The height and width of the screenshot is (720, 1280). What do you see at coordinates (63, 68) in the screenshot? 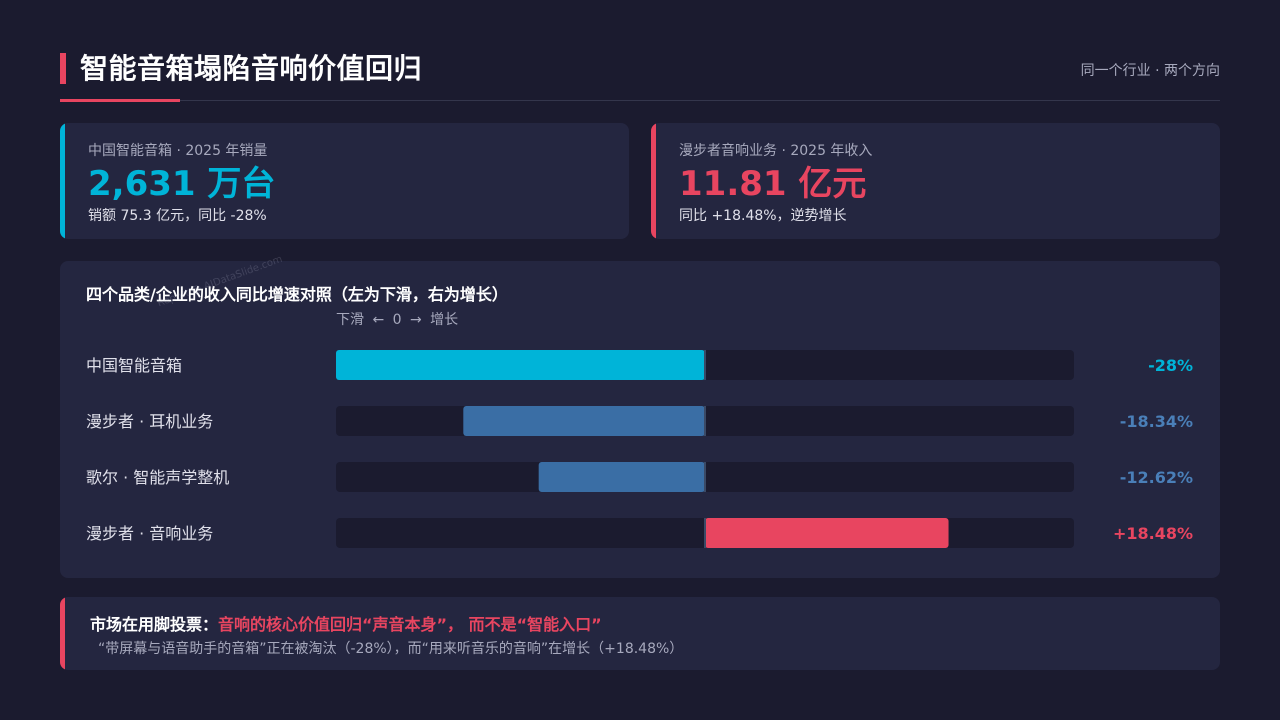
I see `title-accent-bar` at bounding box center [63, 68].